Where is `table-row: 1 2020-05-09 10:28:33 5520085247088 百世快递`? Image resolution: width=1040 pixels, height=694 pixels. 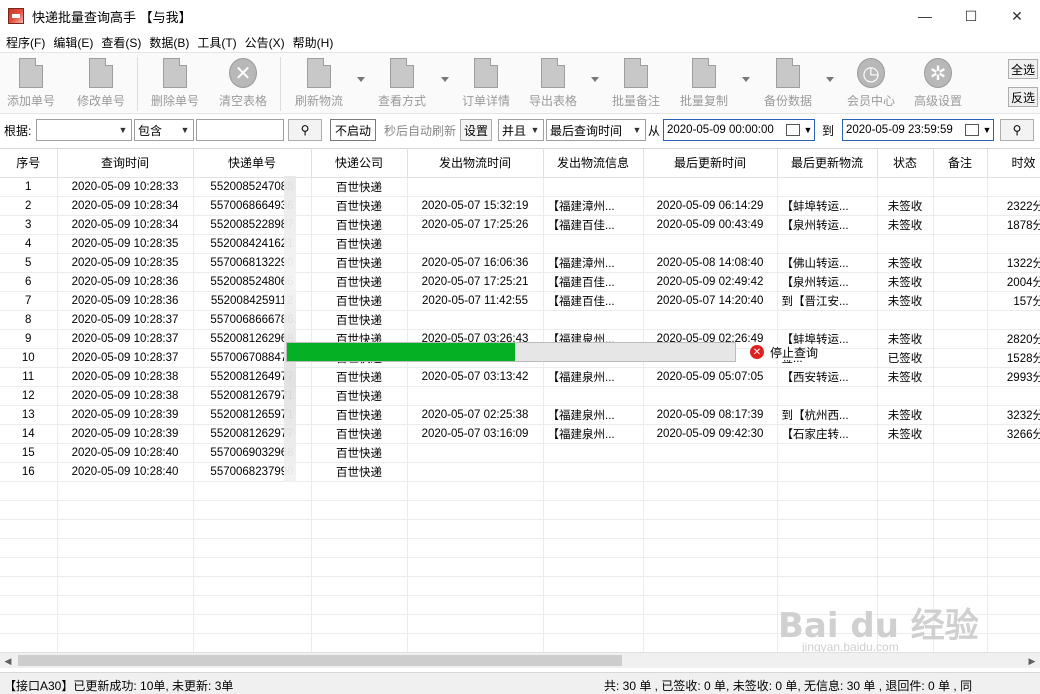
table-row: 1 2020-05-09 10:28:33 5520085247088 百世快递 is located at coordinates (520, 187).